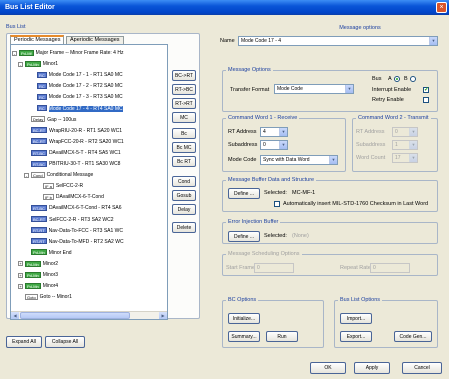 The height and width of the screenshot is (379, 449). Describe the element at coordinates (73, 197) in the screenshot. I see `tree-row: IF b DAvailMCX-6-T-Cond` at that location.